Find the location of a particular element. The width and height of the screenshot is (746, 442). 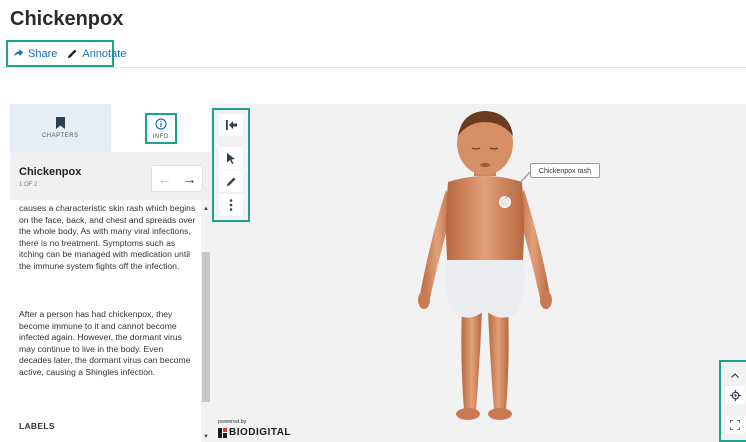

tab-chapters: CHAPTERS is located at coordinates (60, 128).